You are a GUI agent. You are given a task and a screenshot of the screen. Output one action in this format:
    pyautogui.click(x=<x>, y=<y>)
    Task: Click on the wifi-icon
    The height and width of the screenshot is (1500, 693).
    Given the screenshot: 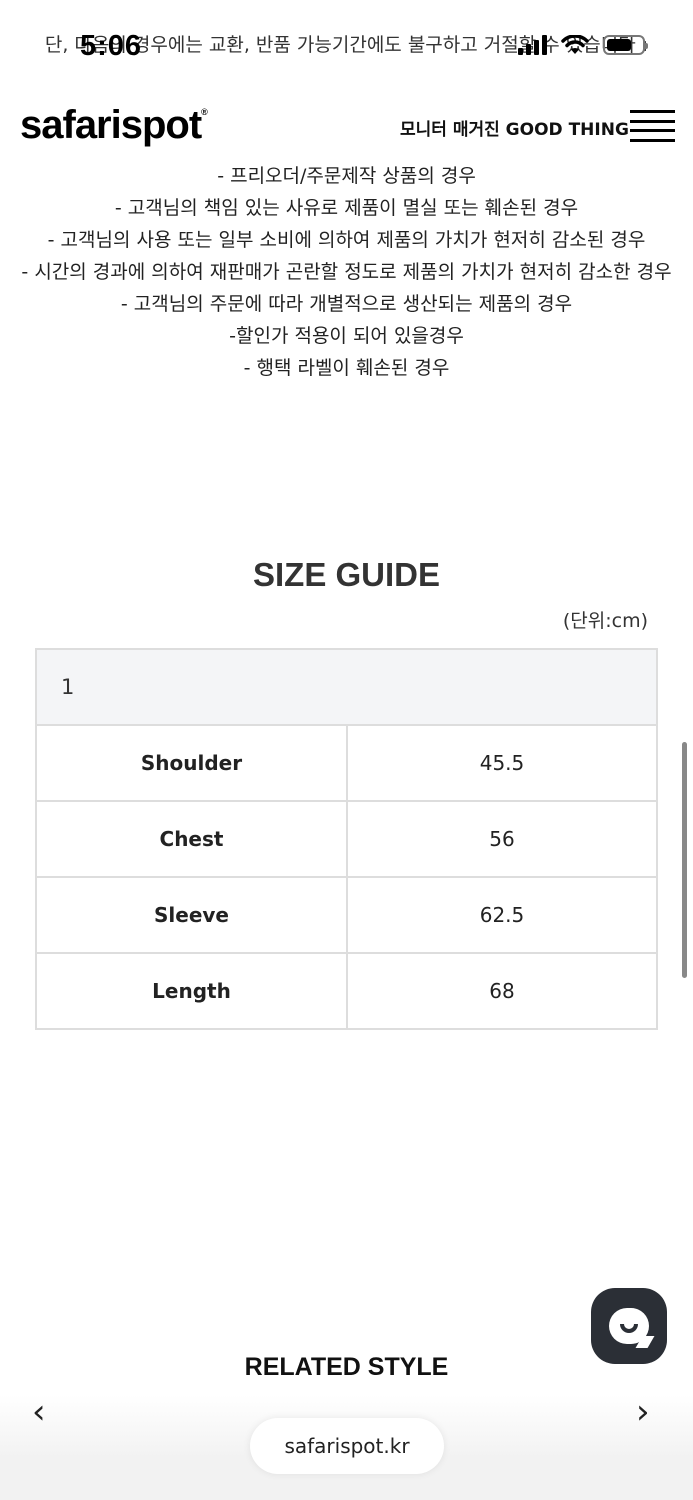 What is the action you would take?
    pyautogui.click(x=575, y=44)
    